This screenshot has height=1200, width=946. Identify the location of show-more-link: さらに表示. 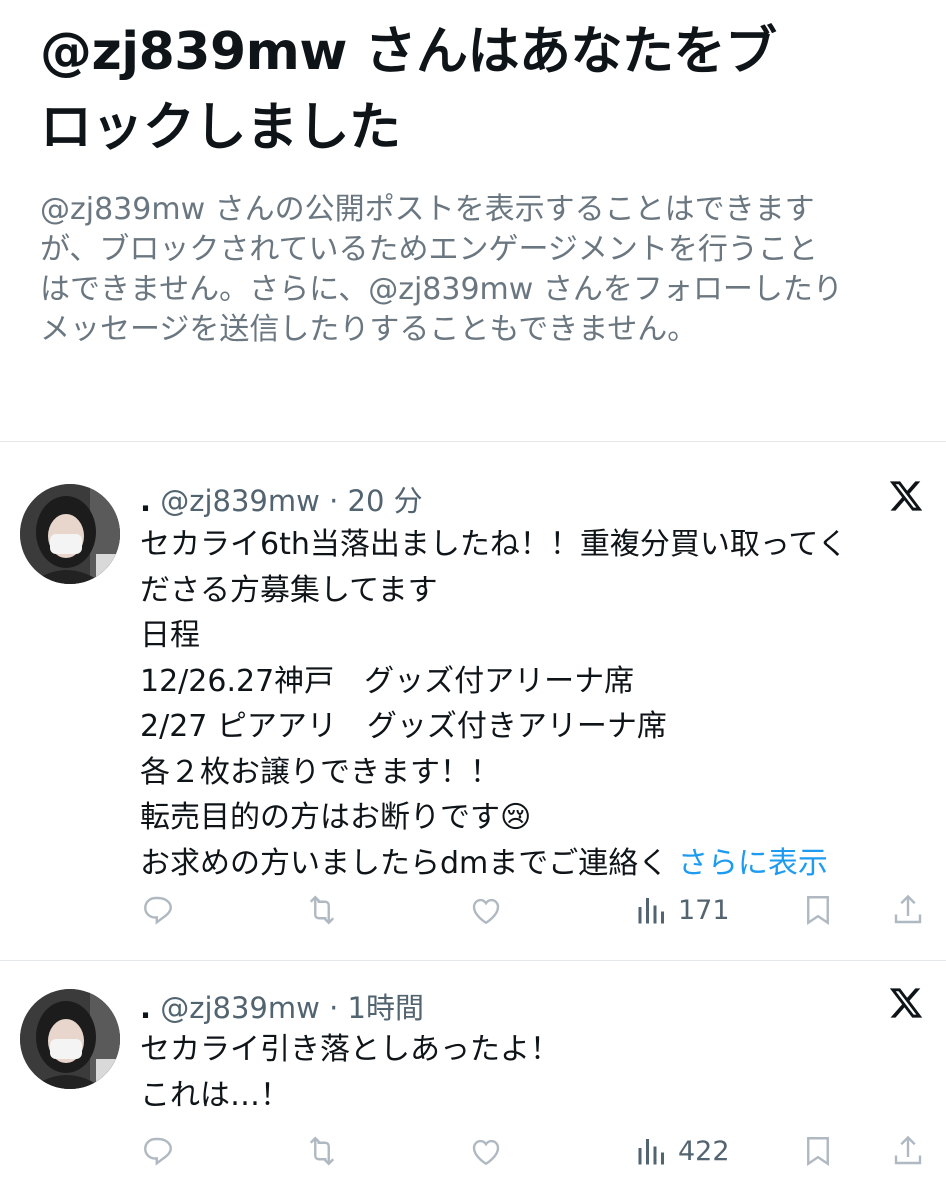
(753, 863).